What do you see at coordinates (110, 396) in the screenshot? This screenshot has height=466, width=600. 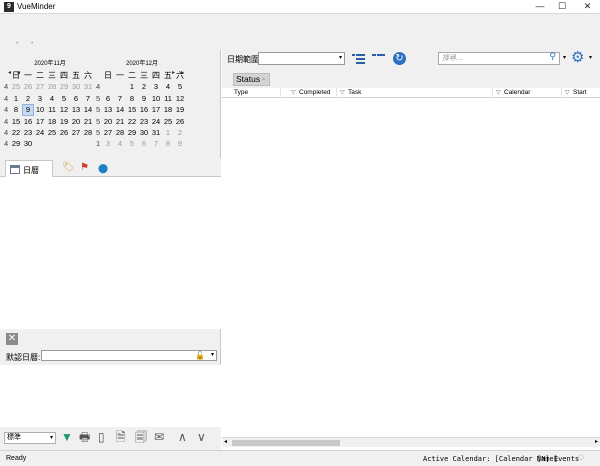 I see `lower-list-area` at bounding box center [110, 396].